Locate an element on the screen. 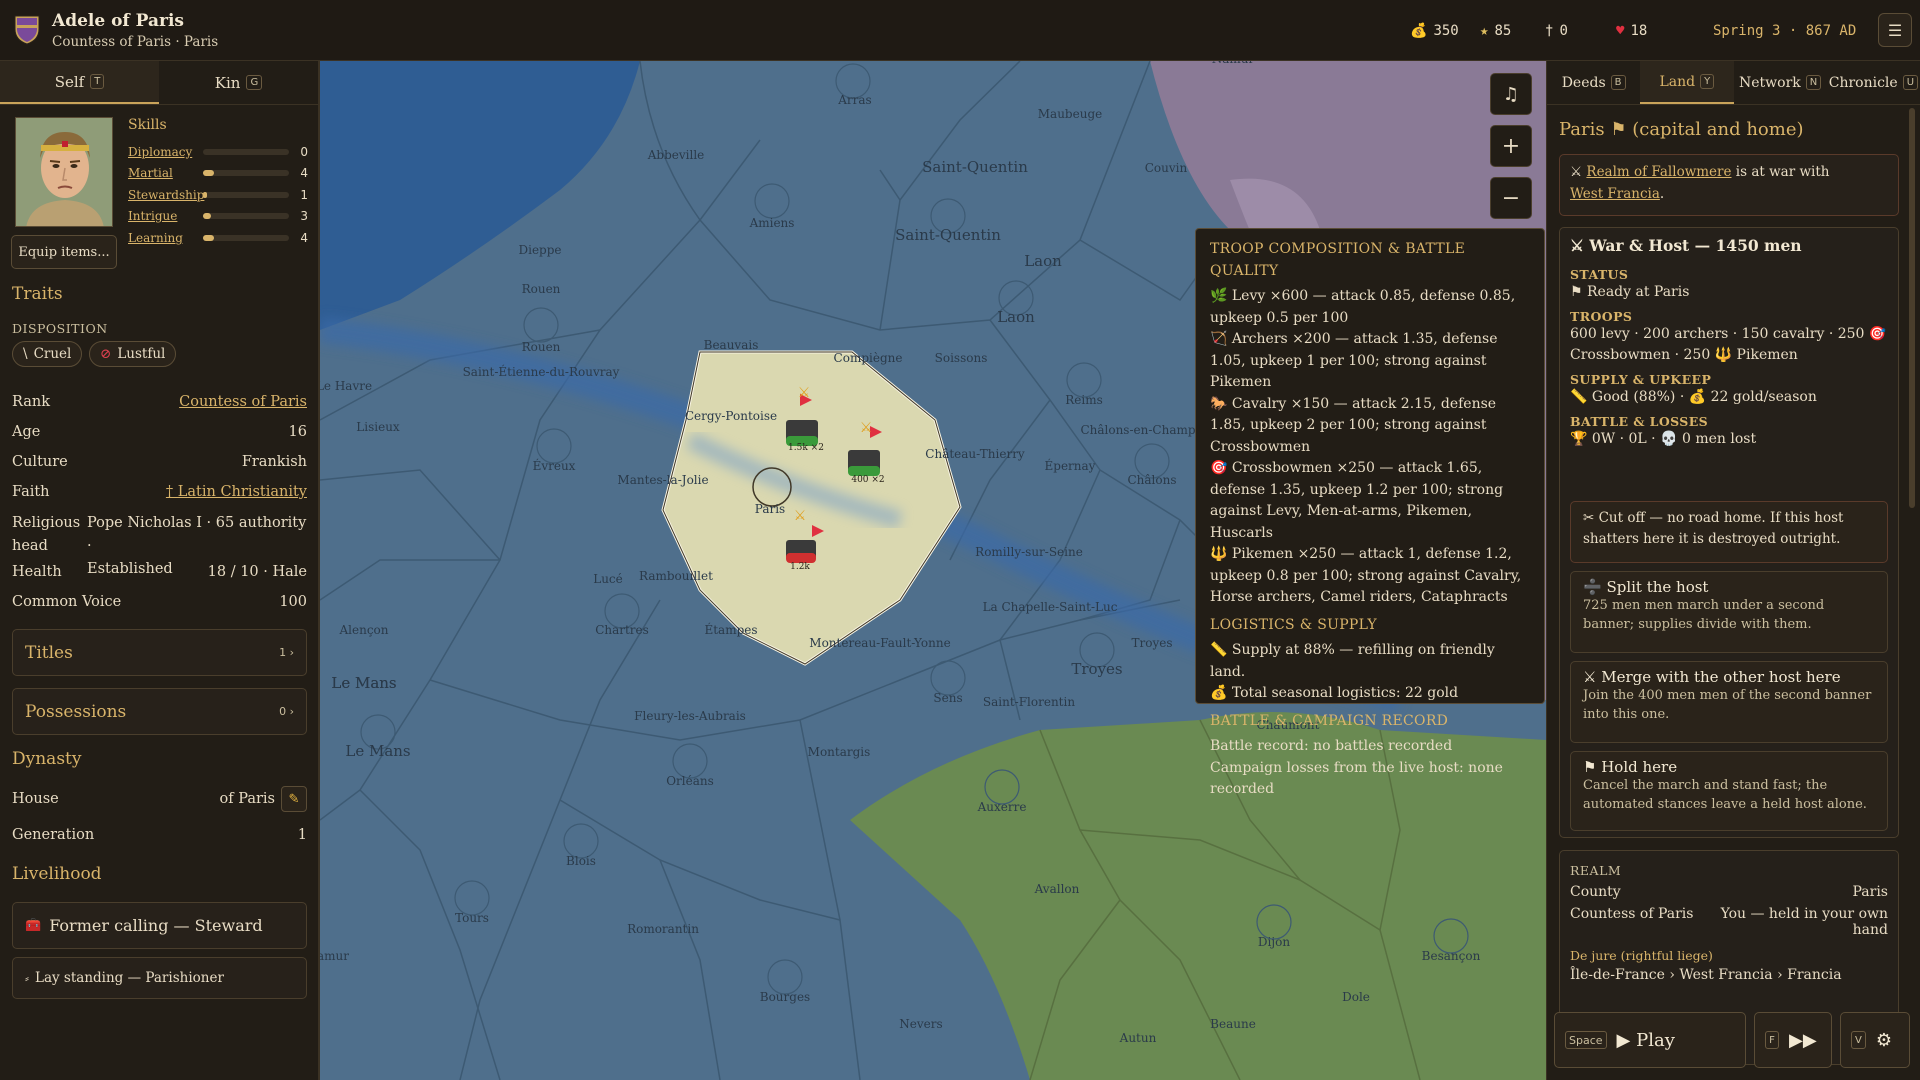 Image resolution: width=1920 pixels, height=1080 pixels. map-label: Le Mans is located at coordinates (377, 751).